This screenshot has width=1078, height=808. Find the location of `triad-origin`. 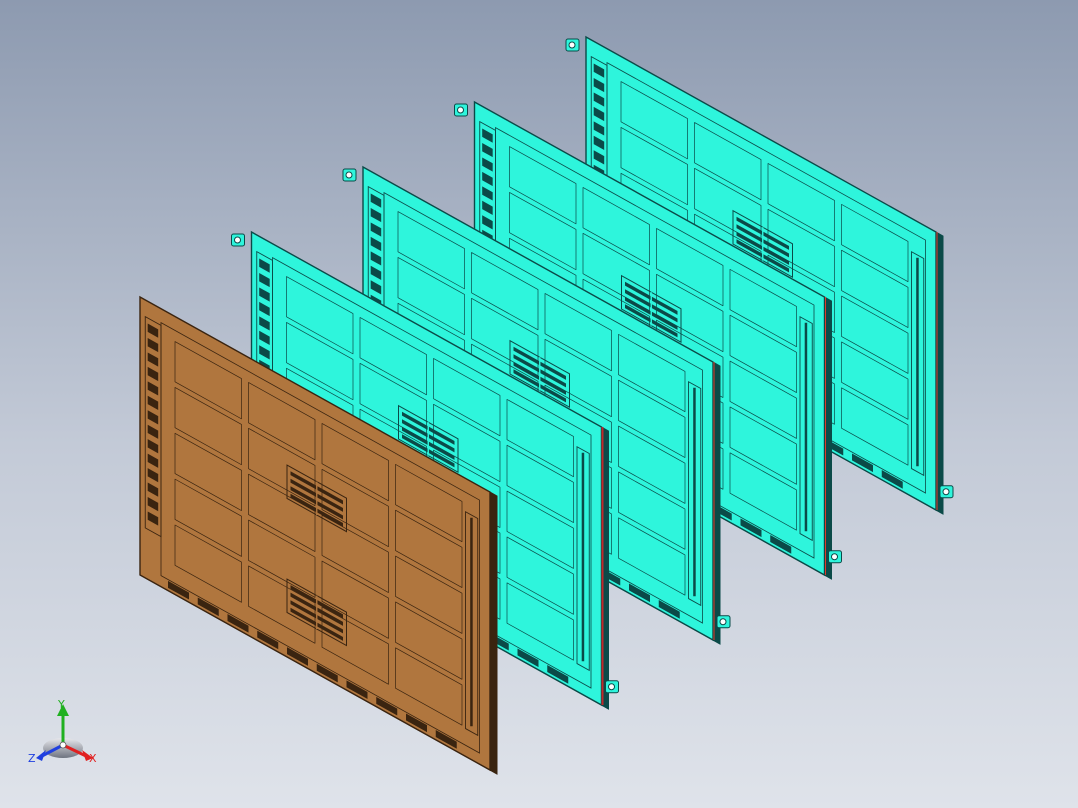

triad-origin is located at coordinates (63, 745).